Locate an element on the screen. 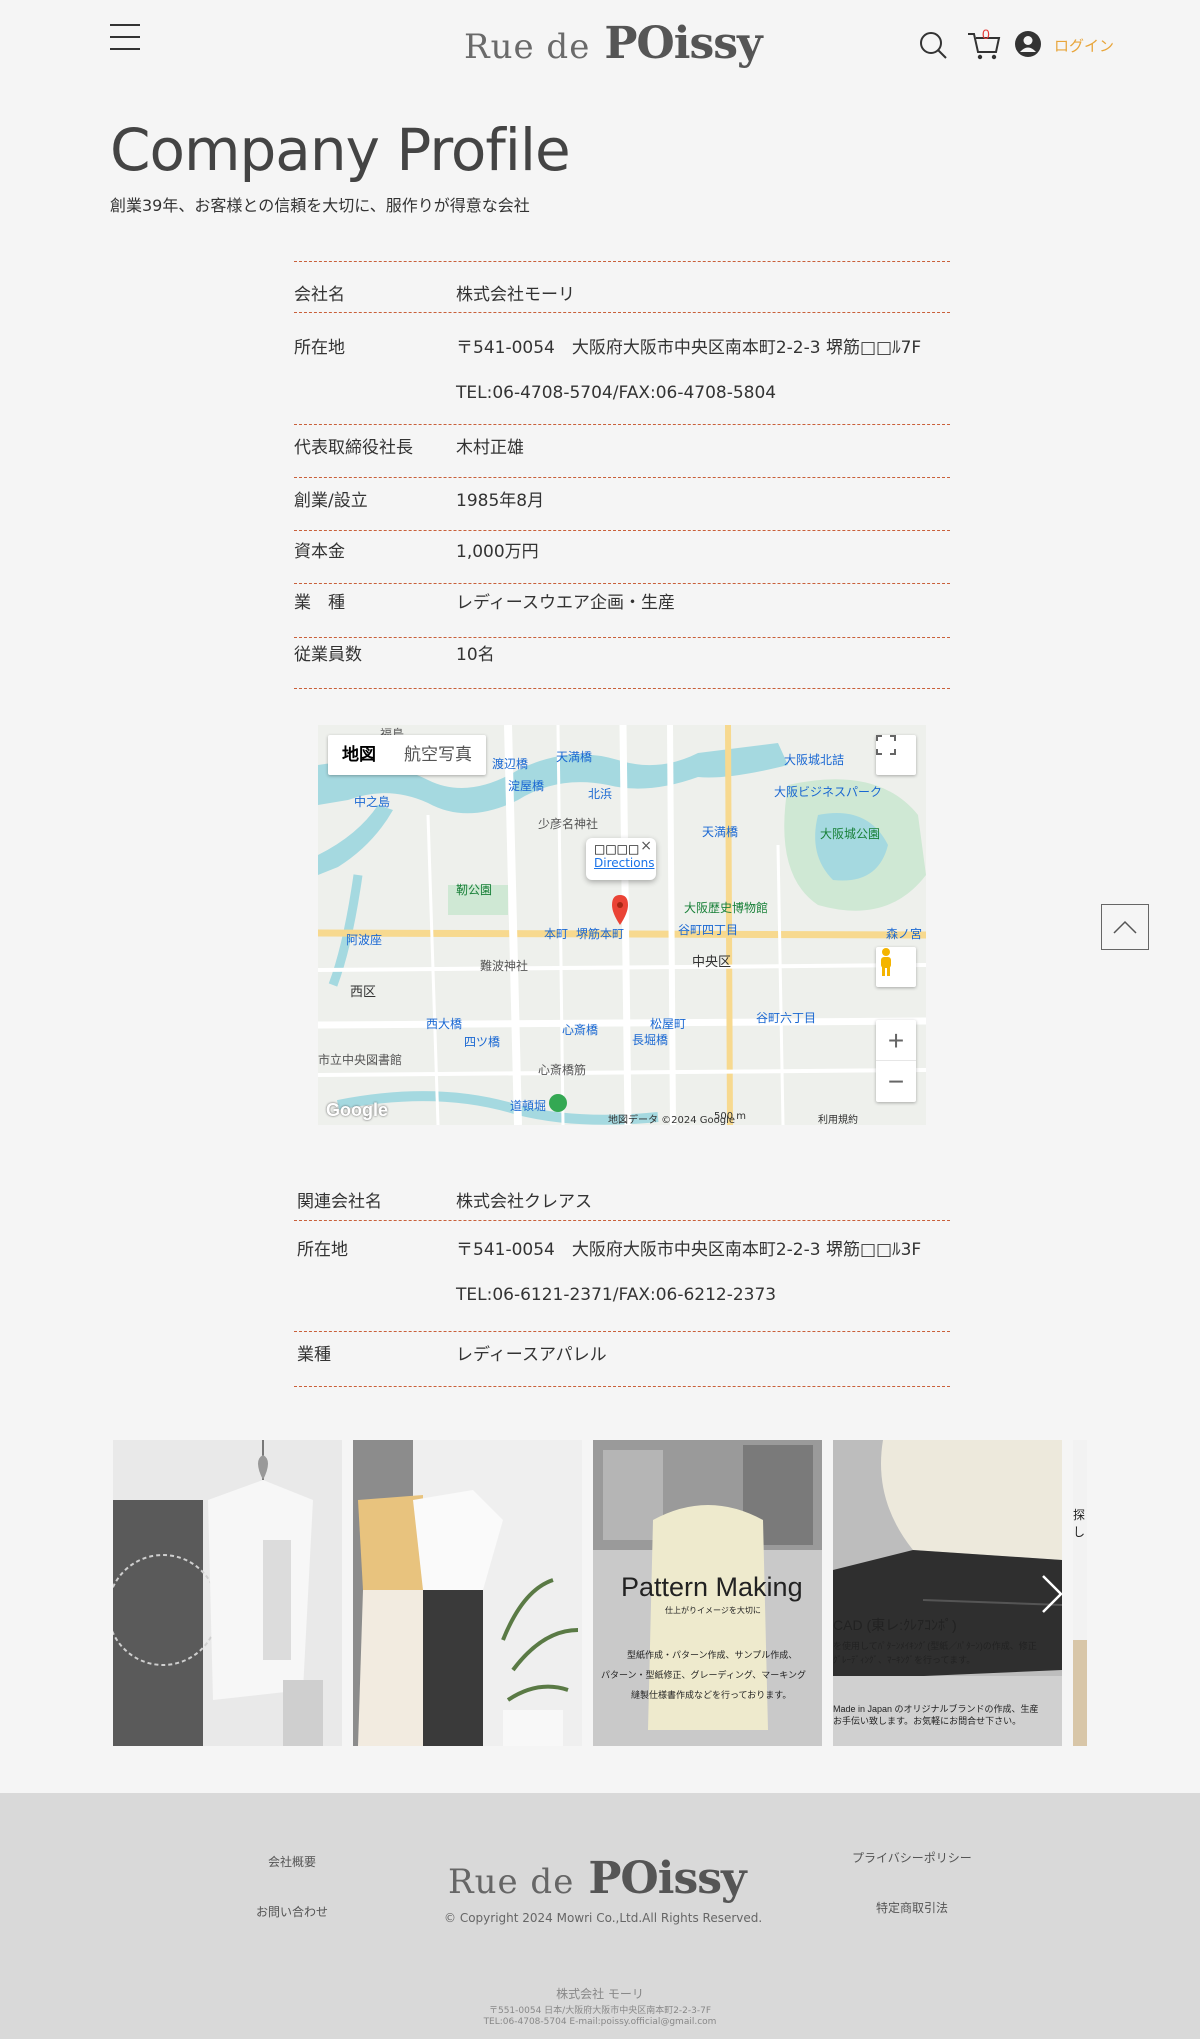 This screenshot has height=2039, width=1200. cart-count-badge: 0 is located at coordinates (986, 34).